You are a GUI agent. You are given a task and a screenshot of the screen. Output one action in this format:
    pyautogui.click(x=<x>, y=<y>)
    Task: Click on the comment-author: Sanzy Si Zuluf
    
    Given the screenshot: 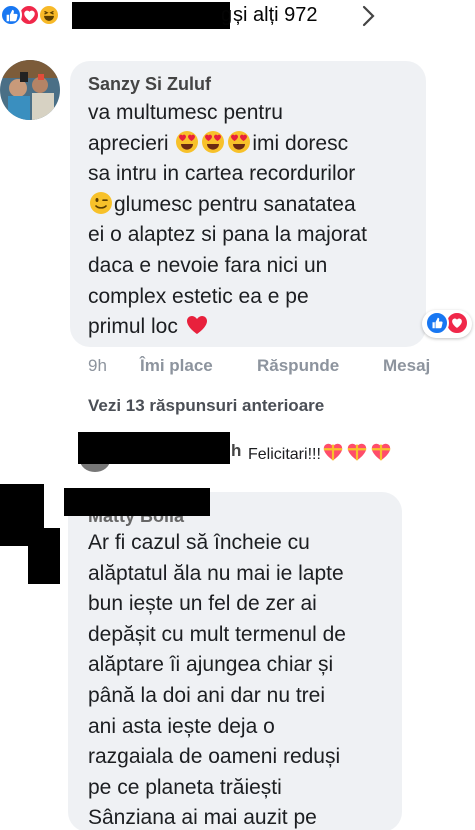 What is the action you would take?
    pyautogui.click(x=149, y=84)
    